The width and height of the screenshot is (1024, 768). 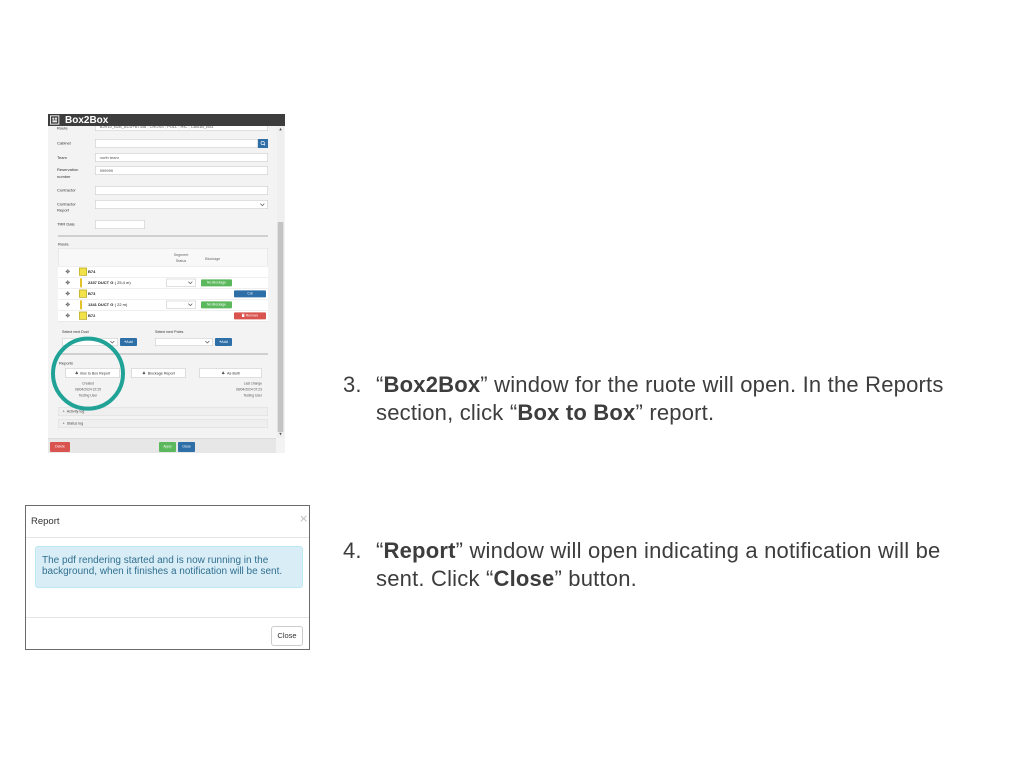 What do you see at coordinates (213, 258) in the screenshot?
I see `blockage-header: Blockage` at bounding box center [213, 258].